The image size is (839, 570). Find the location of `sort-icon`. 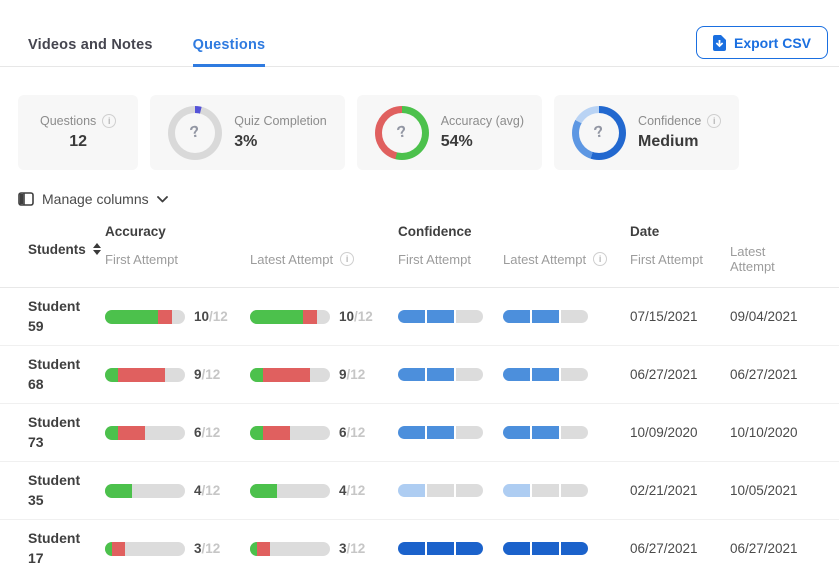

sort-icon is located at coordinates (96, 249).